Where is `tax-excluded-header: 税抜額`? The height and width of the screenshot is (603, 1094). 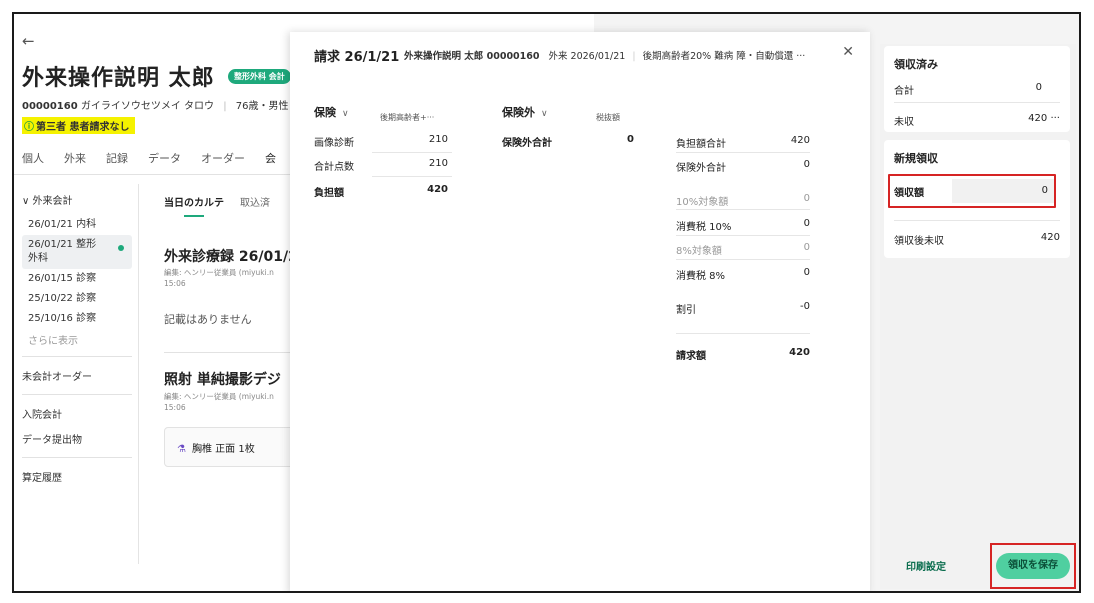
tax-excluded-header: 税抜額 is located at coordinates (608, 117).